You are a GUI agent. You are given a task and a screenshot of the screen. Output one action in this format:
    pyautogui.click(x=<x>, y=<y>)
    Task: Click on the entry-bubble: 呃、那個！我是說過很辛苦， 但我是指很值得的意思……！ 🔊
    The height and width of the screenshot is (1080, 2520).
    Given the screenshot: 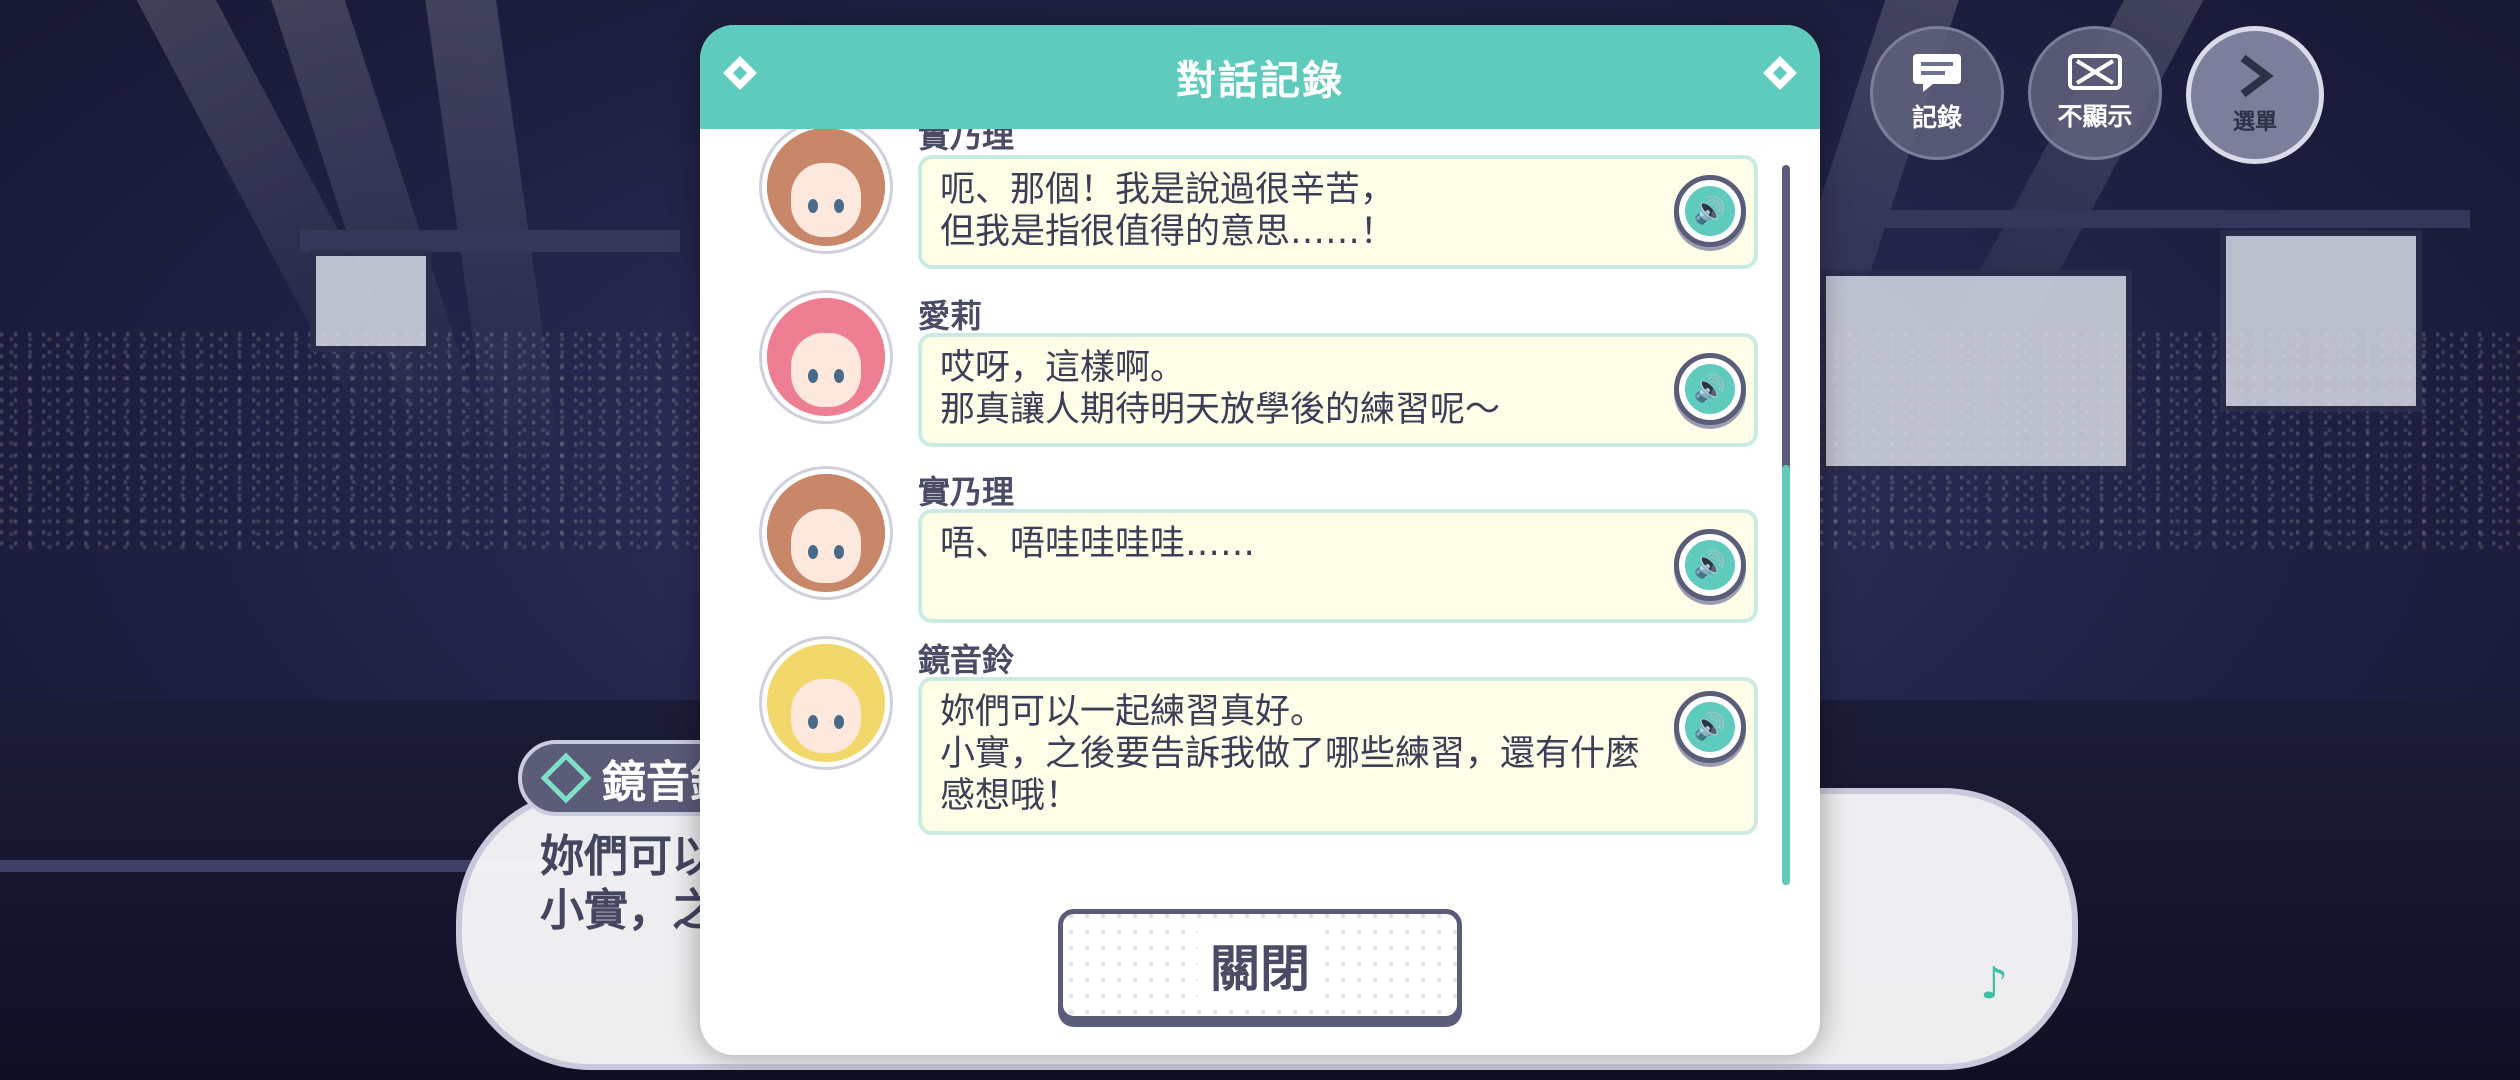 What is the action you would take?
    pyautogui.click(x=1338, y=212)
    